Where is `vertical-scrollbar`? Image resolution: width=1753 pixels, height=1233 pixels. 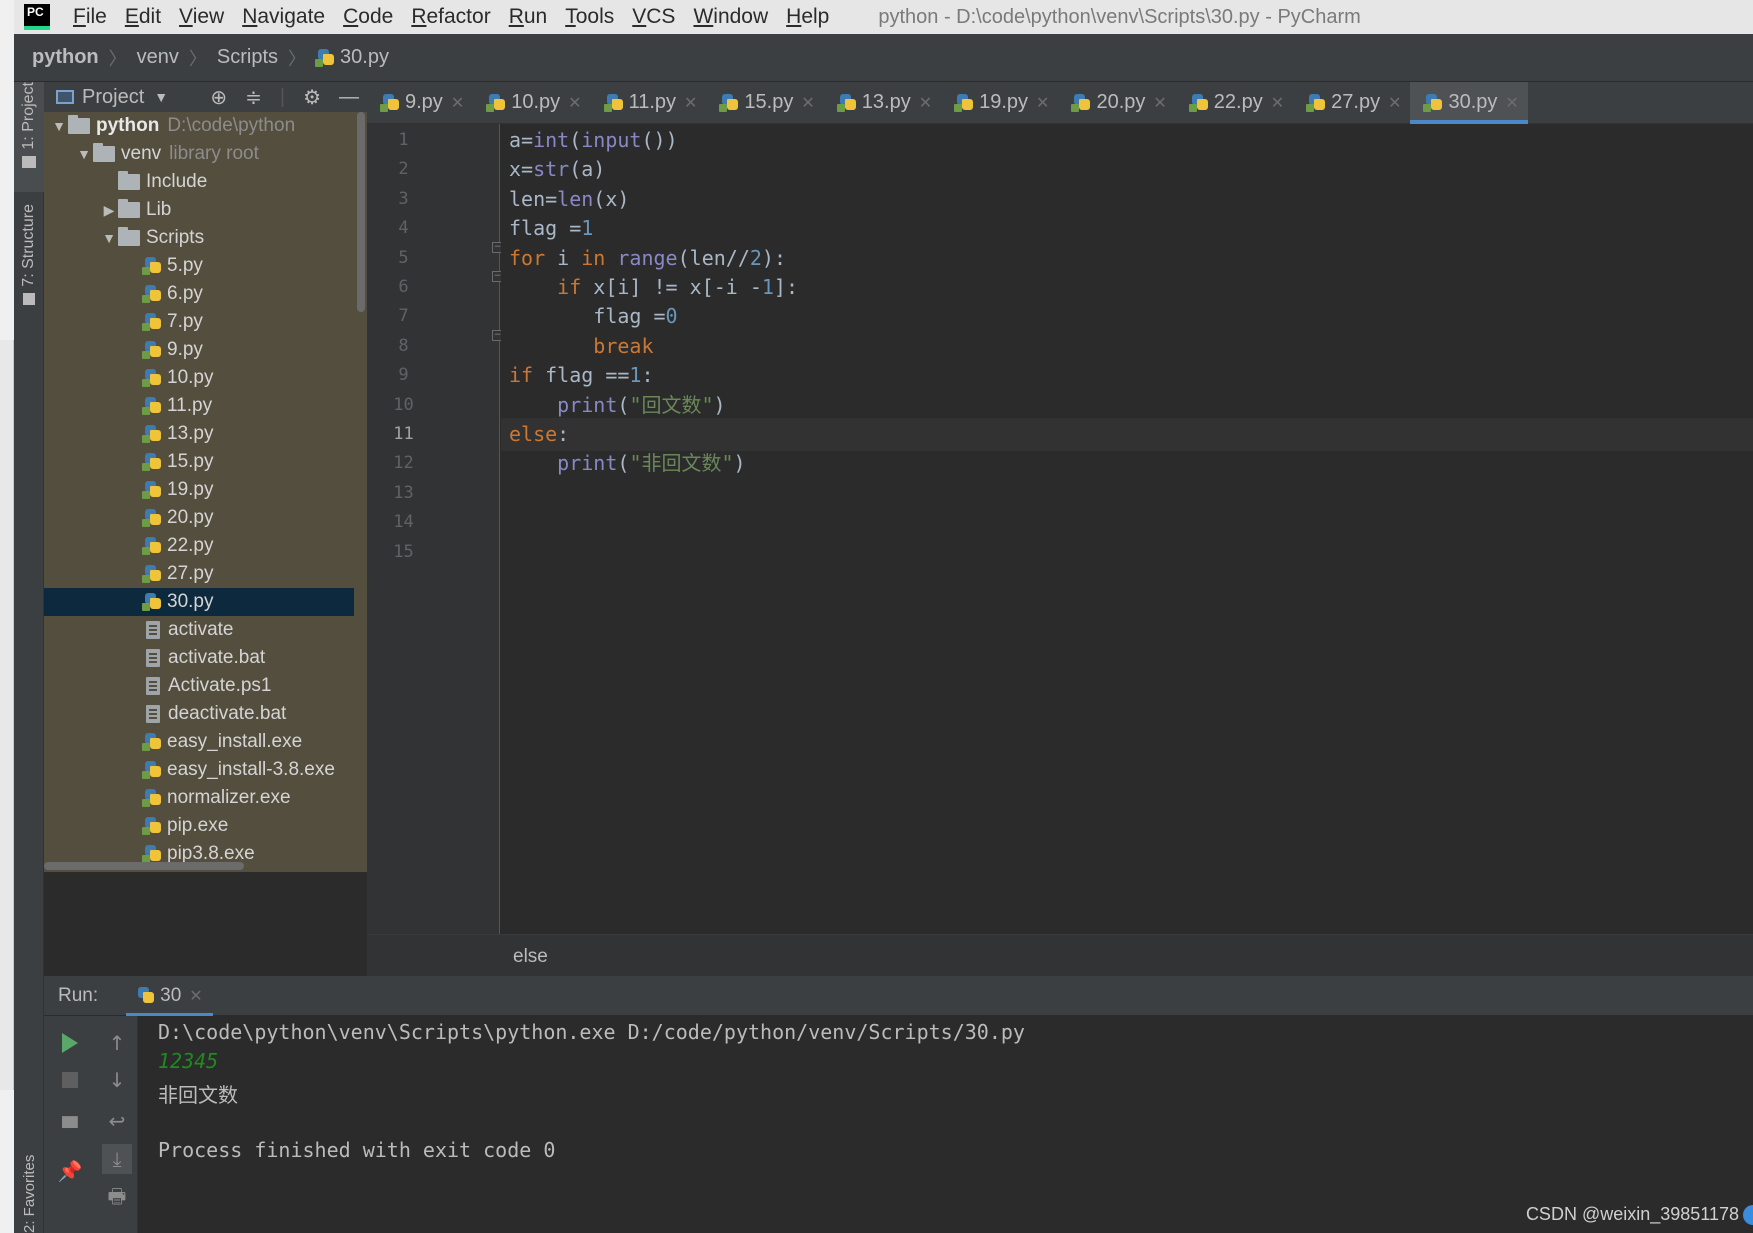 vertical-scrollbar is located at coordinates (361, 212).